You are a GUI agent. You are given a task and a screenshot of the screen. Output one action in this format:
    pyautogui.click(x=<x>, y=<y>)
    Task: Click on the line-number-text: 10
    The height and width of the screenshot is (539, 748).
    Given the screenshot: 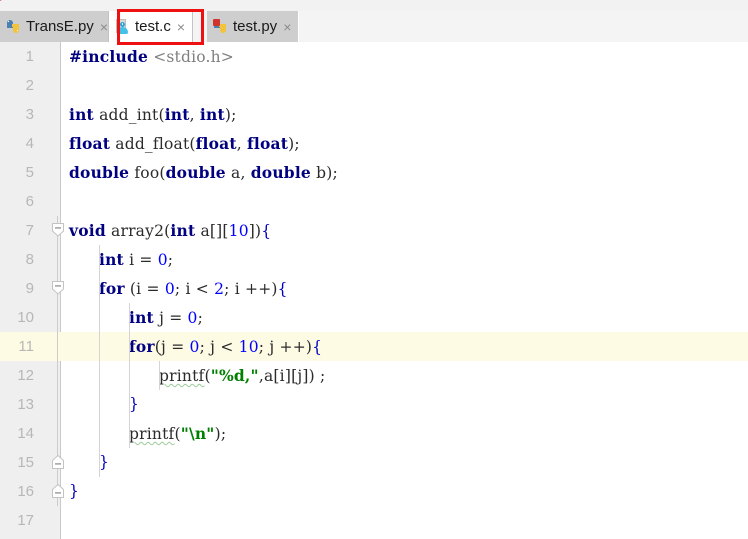 What is the action you would take?
    pyautogui.click(x=25, y=317)
    